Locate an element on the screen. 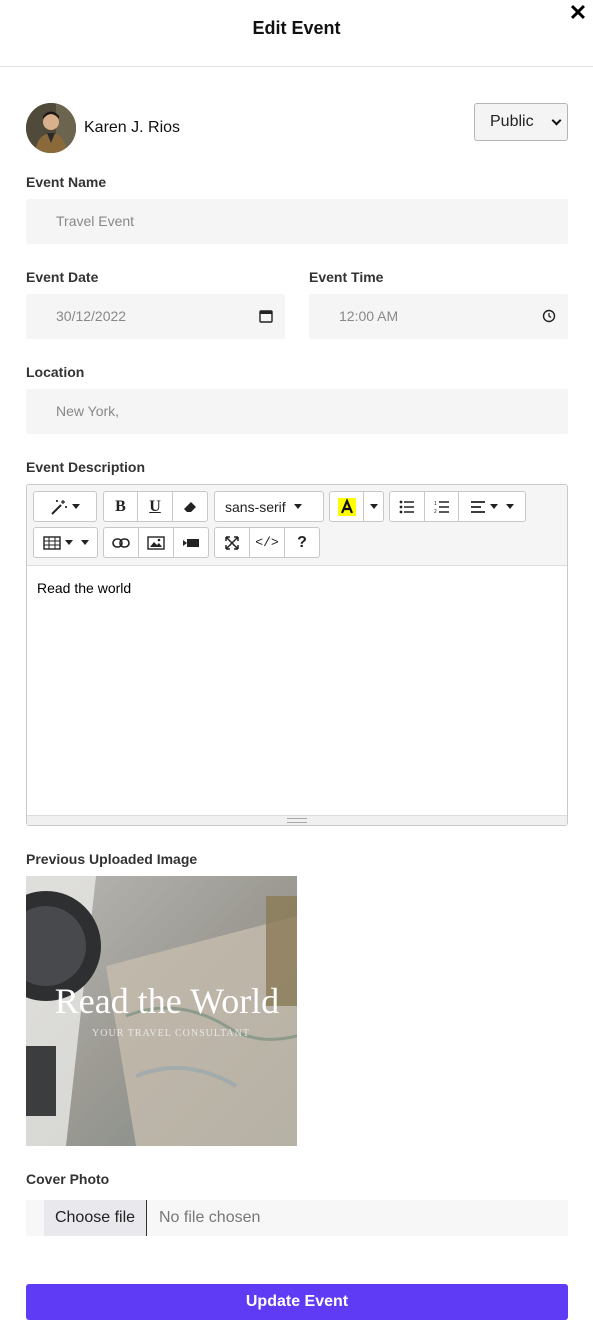 The height and width of the screenshot is (1335, 593). event-date-input: 30/12/2022 is located at coordinates (155, 316).